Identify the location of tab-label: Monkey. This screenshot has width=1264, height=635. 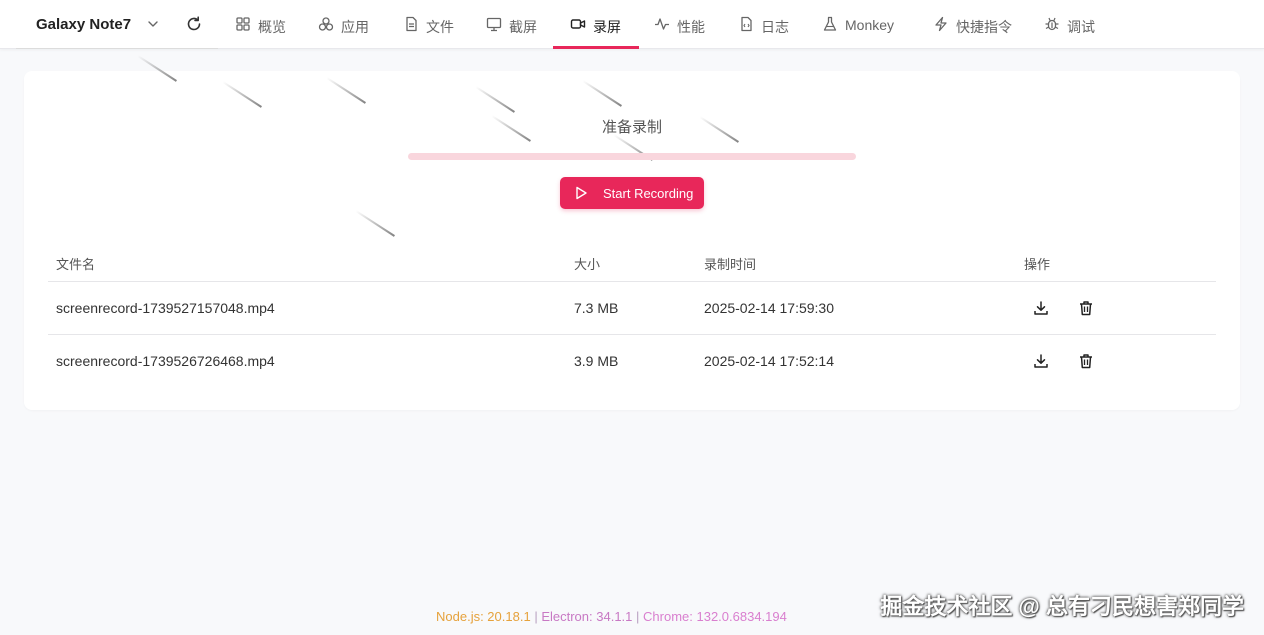
(870, 25).